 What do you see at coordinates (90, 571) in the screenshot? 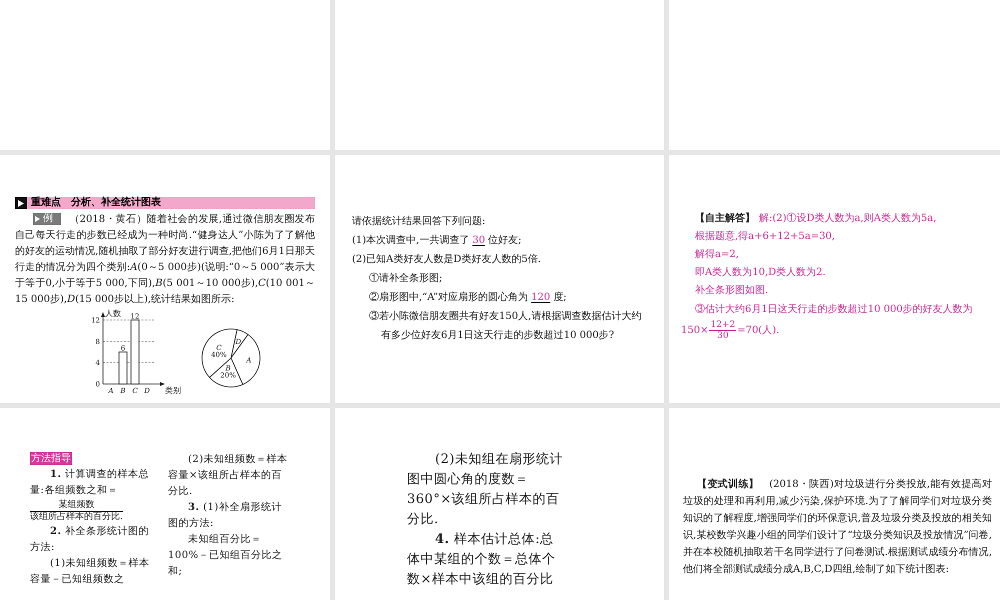
I see `method-text: (1)未知组频数＝样本容量－已知组频数之` at bounding box center [90, 571].